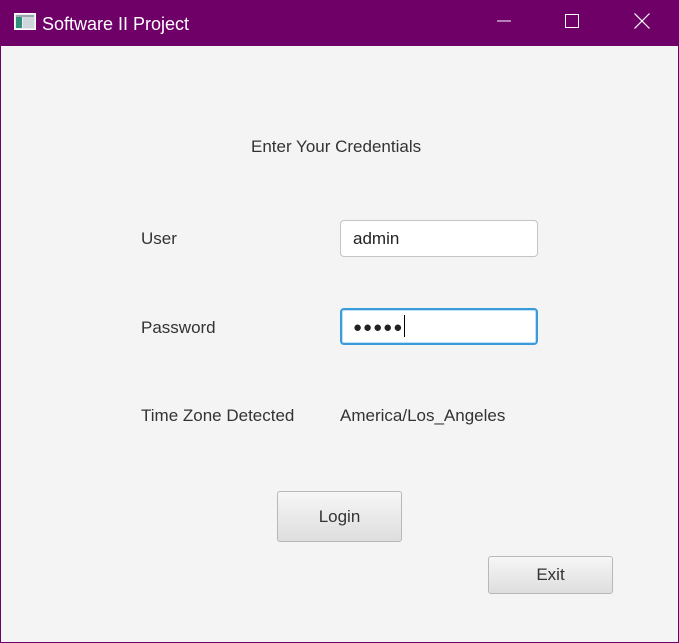 Image resolution: width=679 pixels, height=643 pixels. I want to click on maximize-icon, so click(572, 23).